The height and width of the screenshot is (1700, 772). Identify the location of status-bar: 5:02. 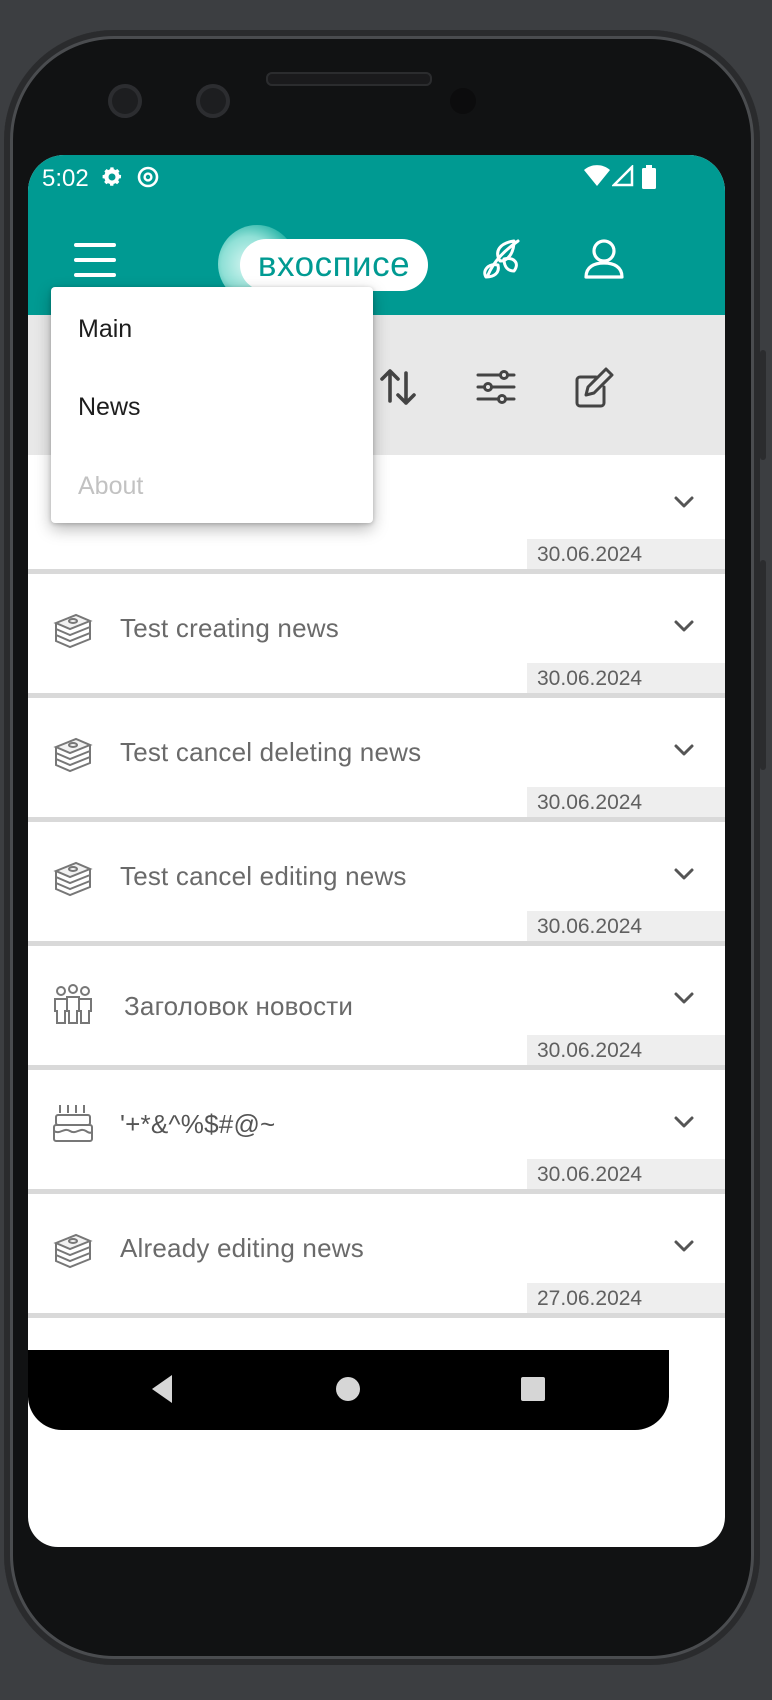
(376, 179).